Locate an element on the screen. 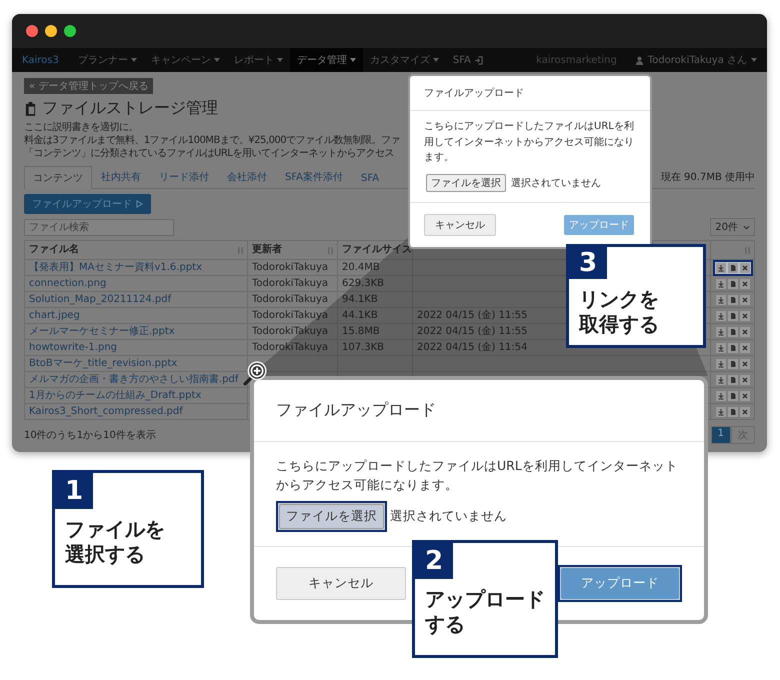  file-link: connection.png is located at coordinates (67, 283).